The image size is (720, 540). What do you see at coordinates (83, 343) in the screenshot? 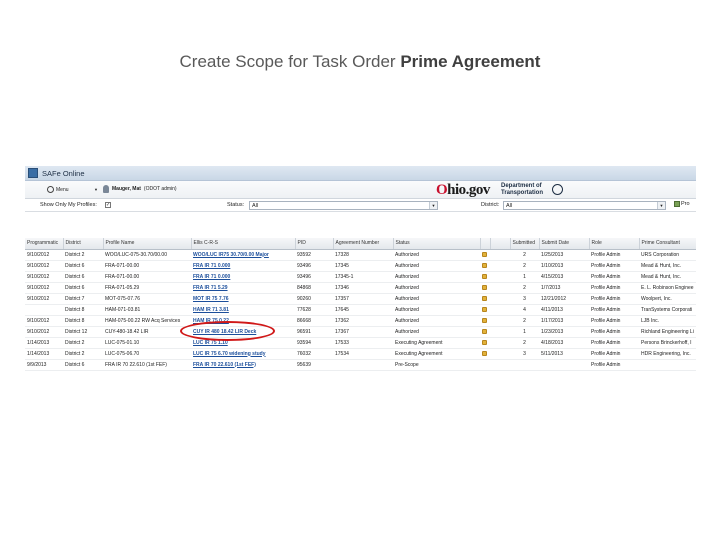
I see `district-cell: District 2` at bounding box center [83, 343].